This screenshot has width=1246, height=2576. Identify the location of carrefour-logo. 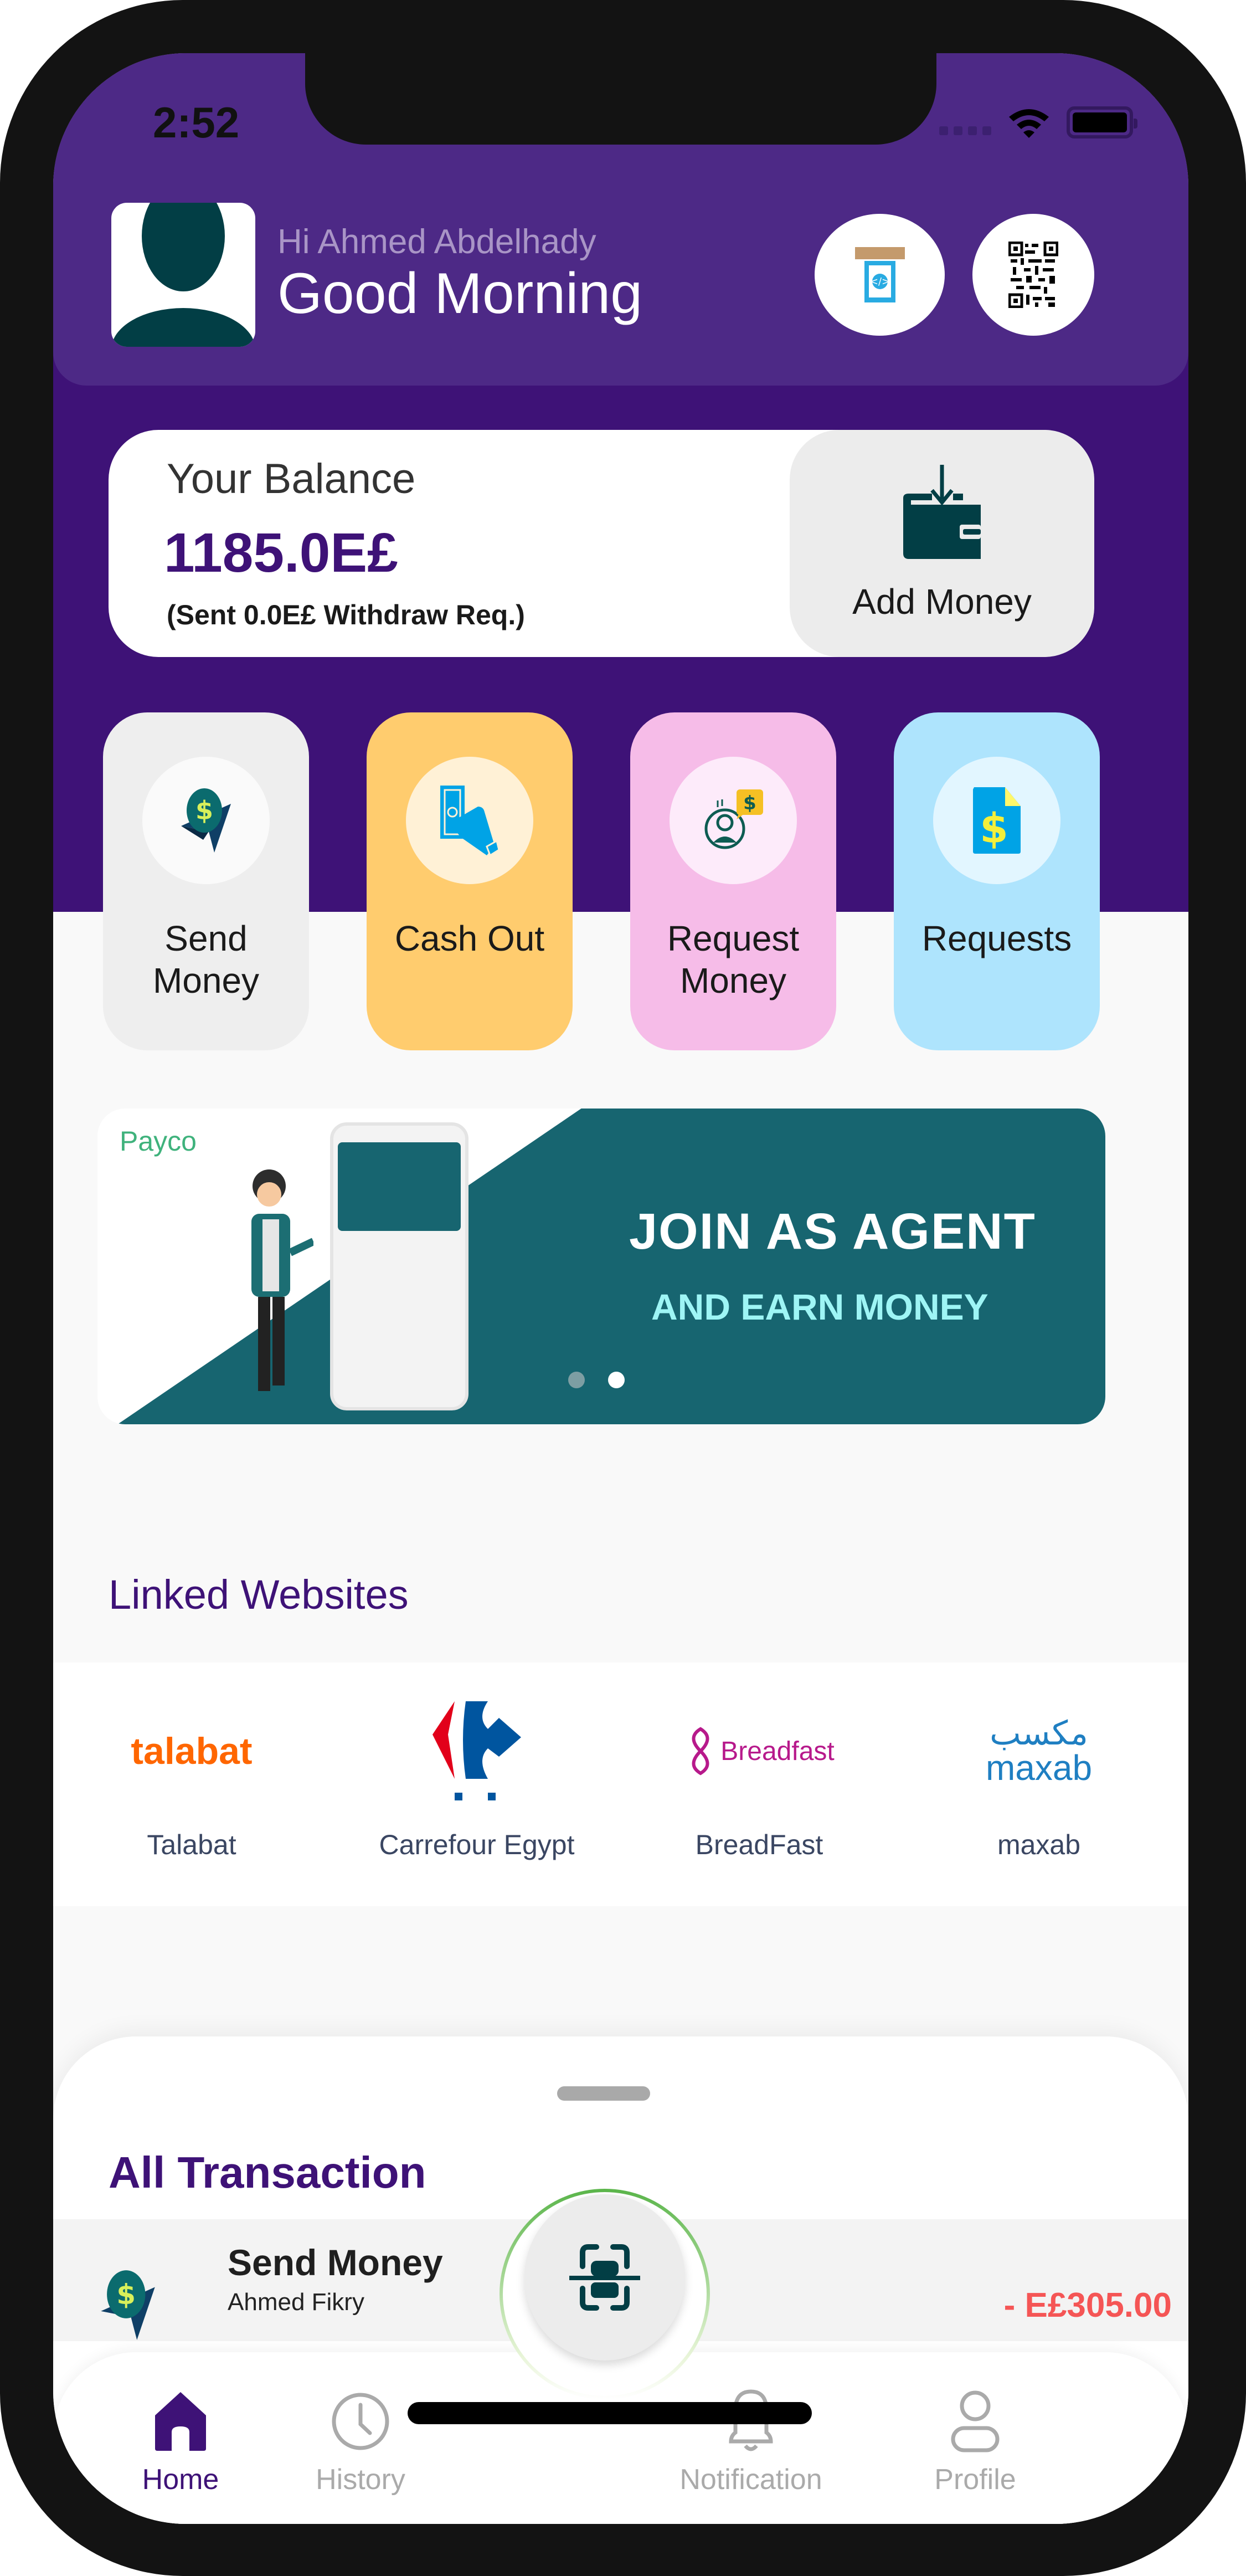
(477, 1751).